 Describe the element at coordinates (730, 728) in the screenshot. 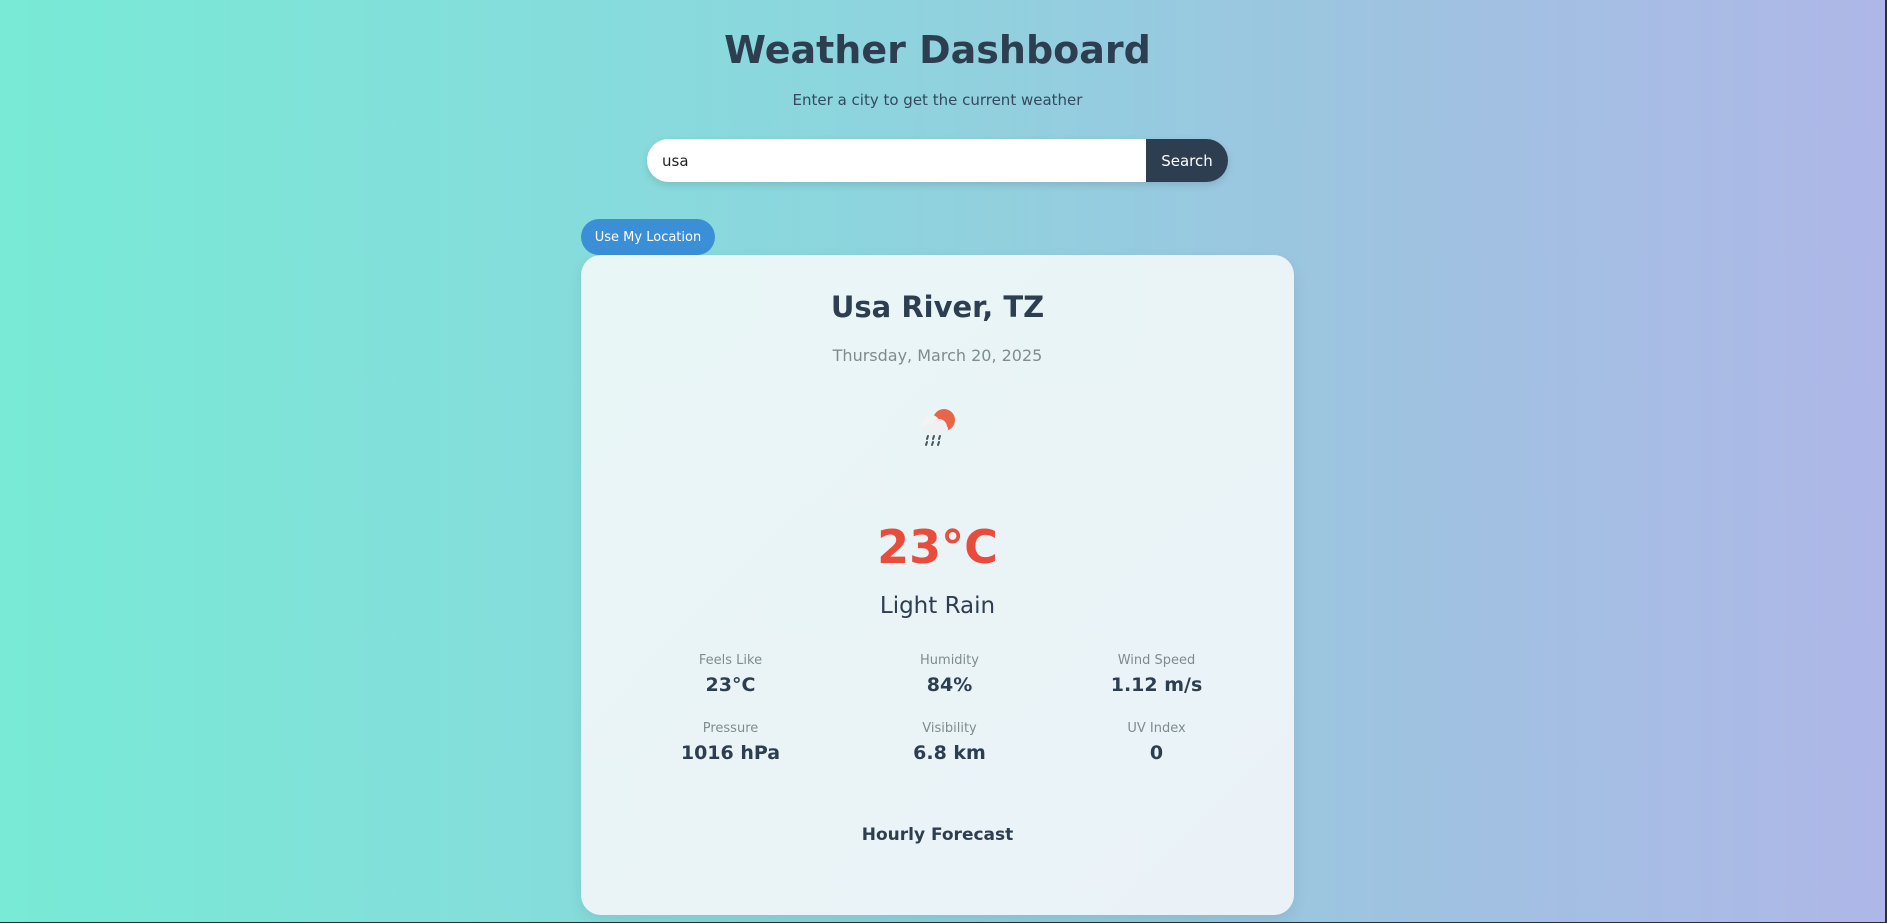

I see `detail-label: Pressure` at that location.